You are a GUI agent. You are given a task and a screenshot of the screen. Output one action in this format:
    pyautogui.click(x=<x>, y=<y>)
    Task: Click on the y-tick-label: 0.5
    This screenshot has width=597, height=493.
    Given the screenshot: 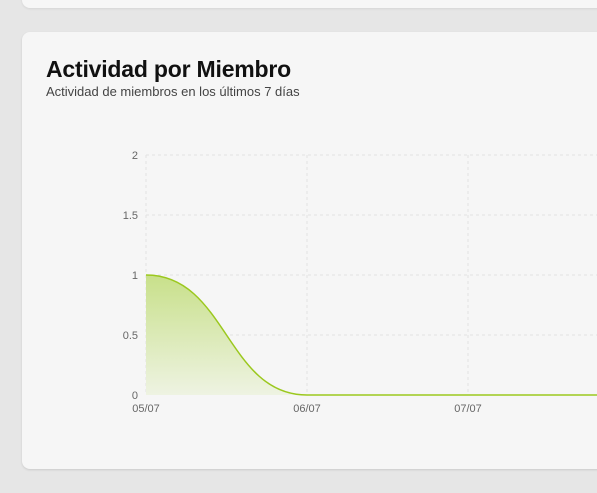 What is the action you would take?
    pyautogui.click(x=130, y=336)
    